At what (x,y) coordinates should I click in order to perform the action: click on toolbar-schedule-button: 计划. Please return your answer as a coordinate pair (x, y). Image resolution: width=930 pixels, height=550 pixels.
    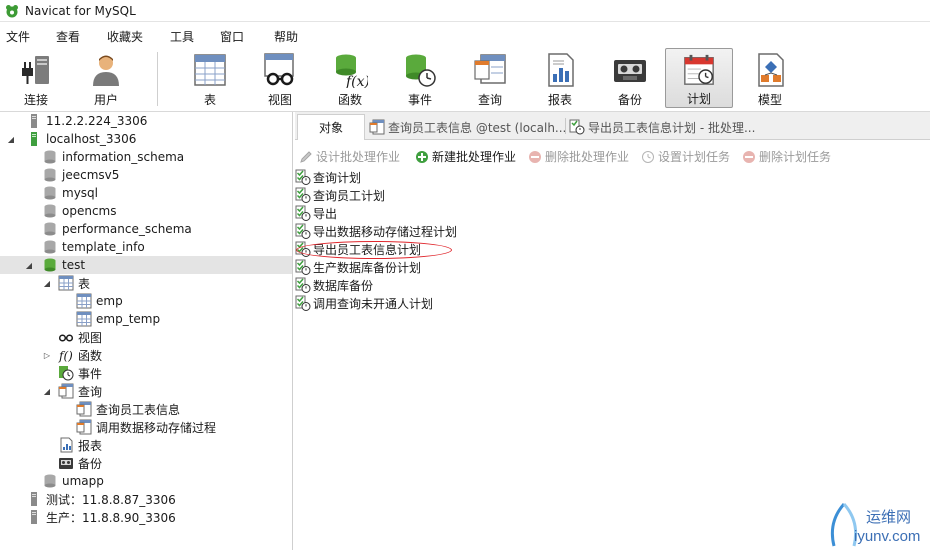
    Looking at the image, I should click on (699, 78).